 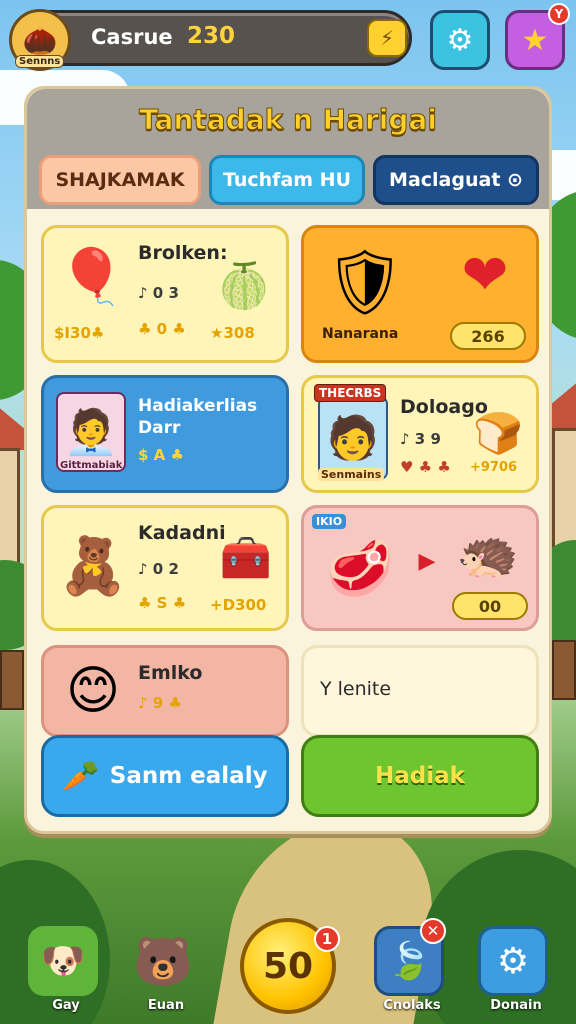 What do you see at coordinates (158, 569) in the screenshot?
I see `card-level: ♪ 0 2` at bounding box center [158, 569].